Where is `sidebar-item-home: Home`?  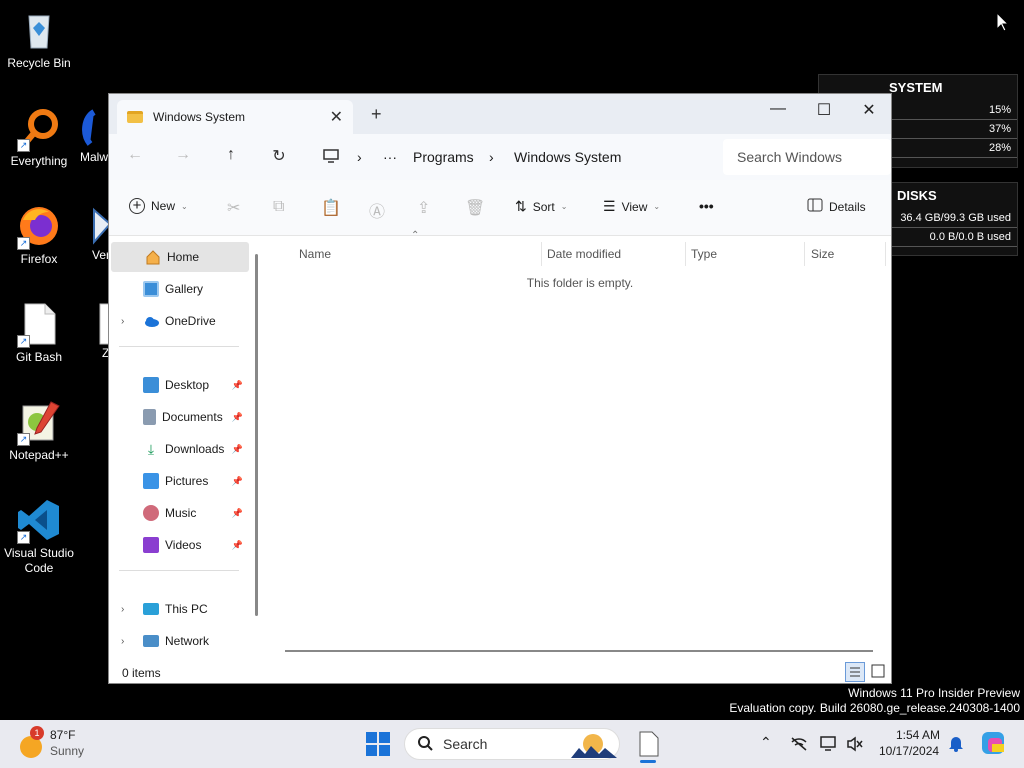
sidebar-item-home: Home is located at coordinates (180, 257).